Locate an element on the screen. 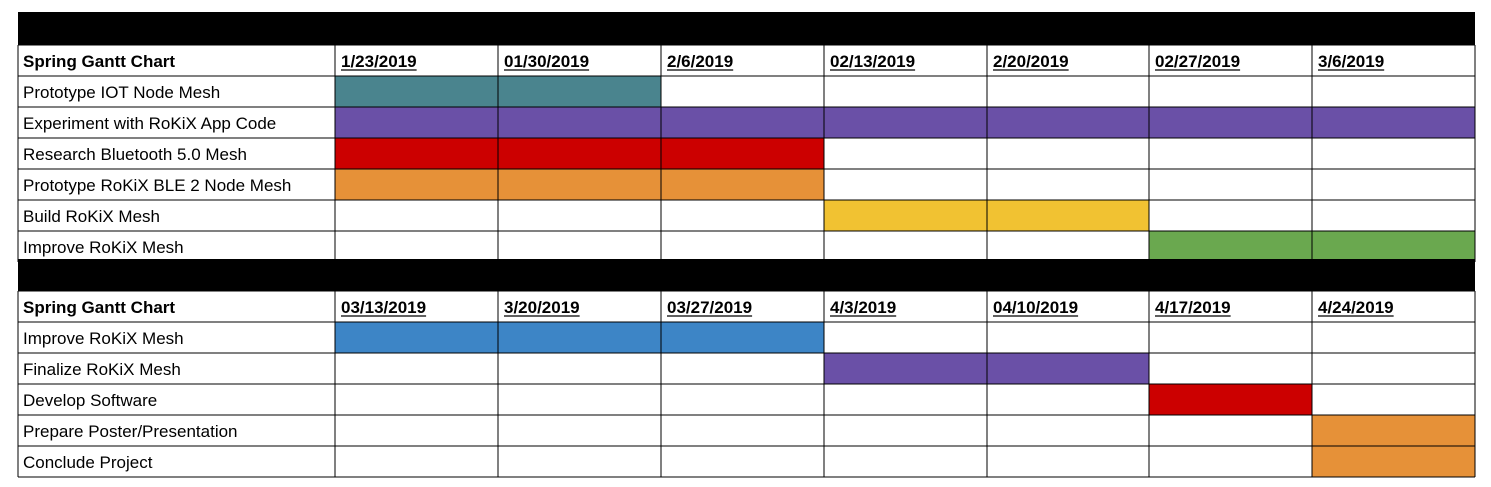  date-header: 4/24/2019 is located at coordinates (1356, 307).